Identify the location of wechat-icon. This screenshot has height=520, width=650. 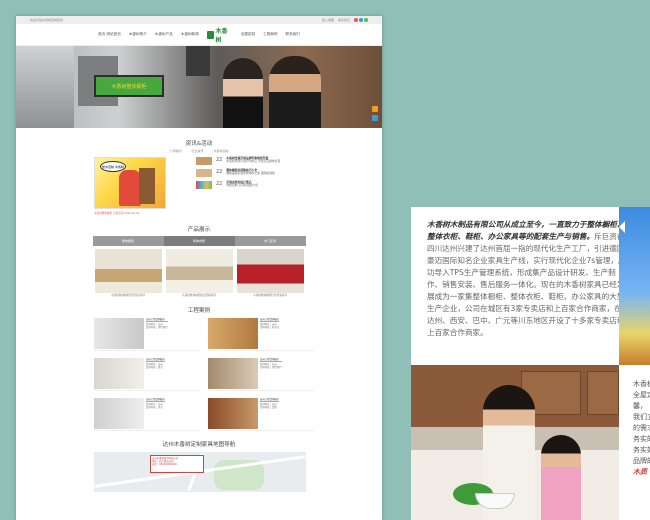
(366, 20).